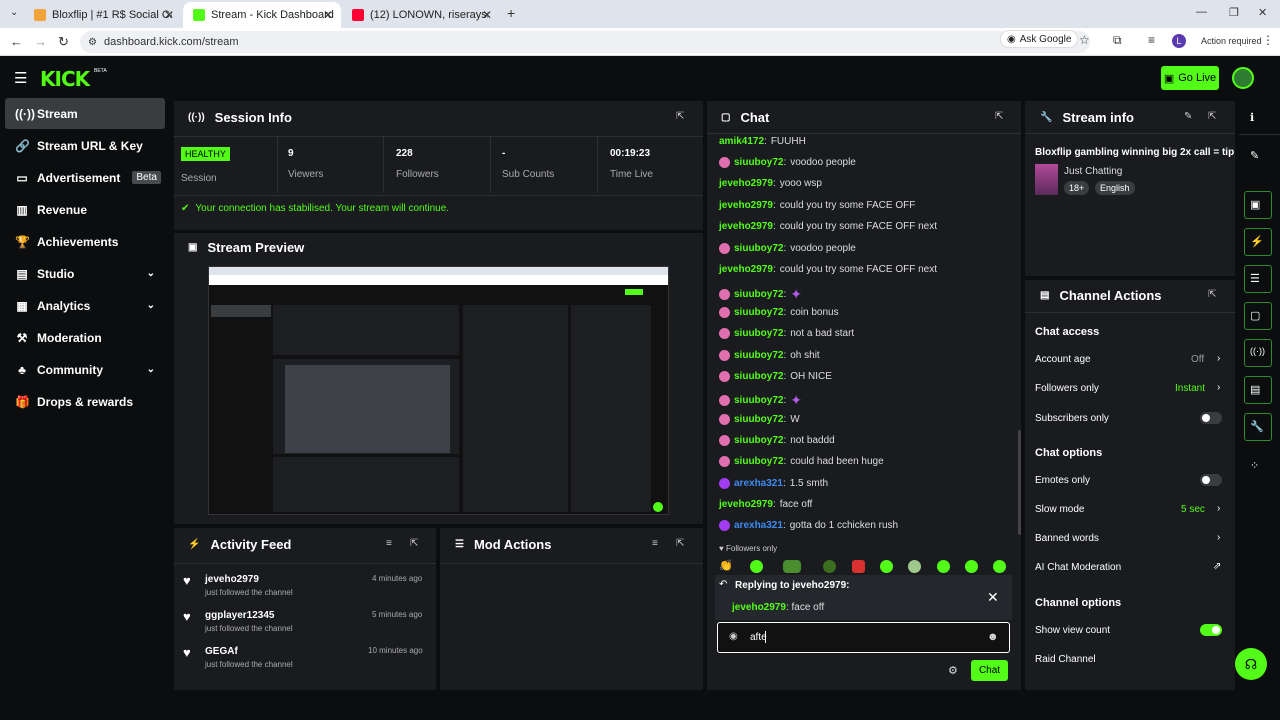 The width and height of the screenshot is (1280, 720). I want to click on help-chat-button: ☊, so click(1251, 664).